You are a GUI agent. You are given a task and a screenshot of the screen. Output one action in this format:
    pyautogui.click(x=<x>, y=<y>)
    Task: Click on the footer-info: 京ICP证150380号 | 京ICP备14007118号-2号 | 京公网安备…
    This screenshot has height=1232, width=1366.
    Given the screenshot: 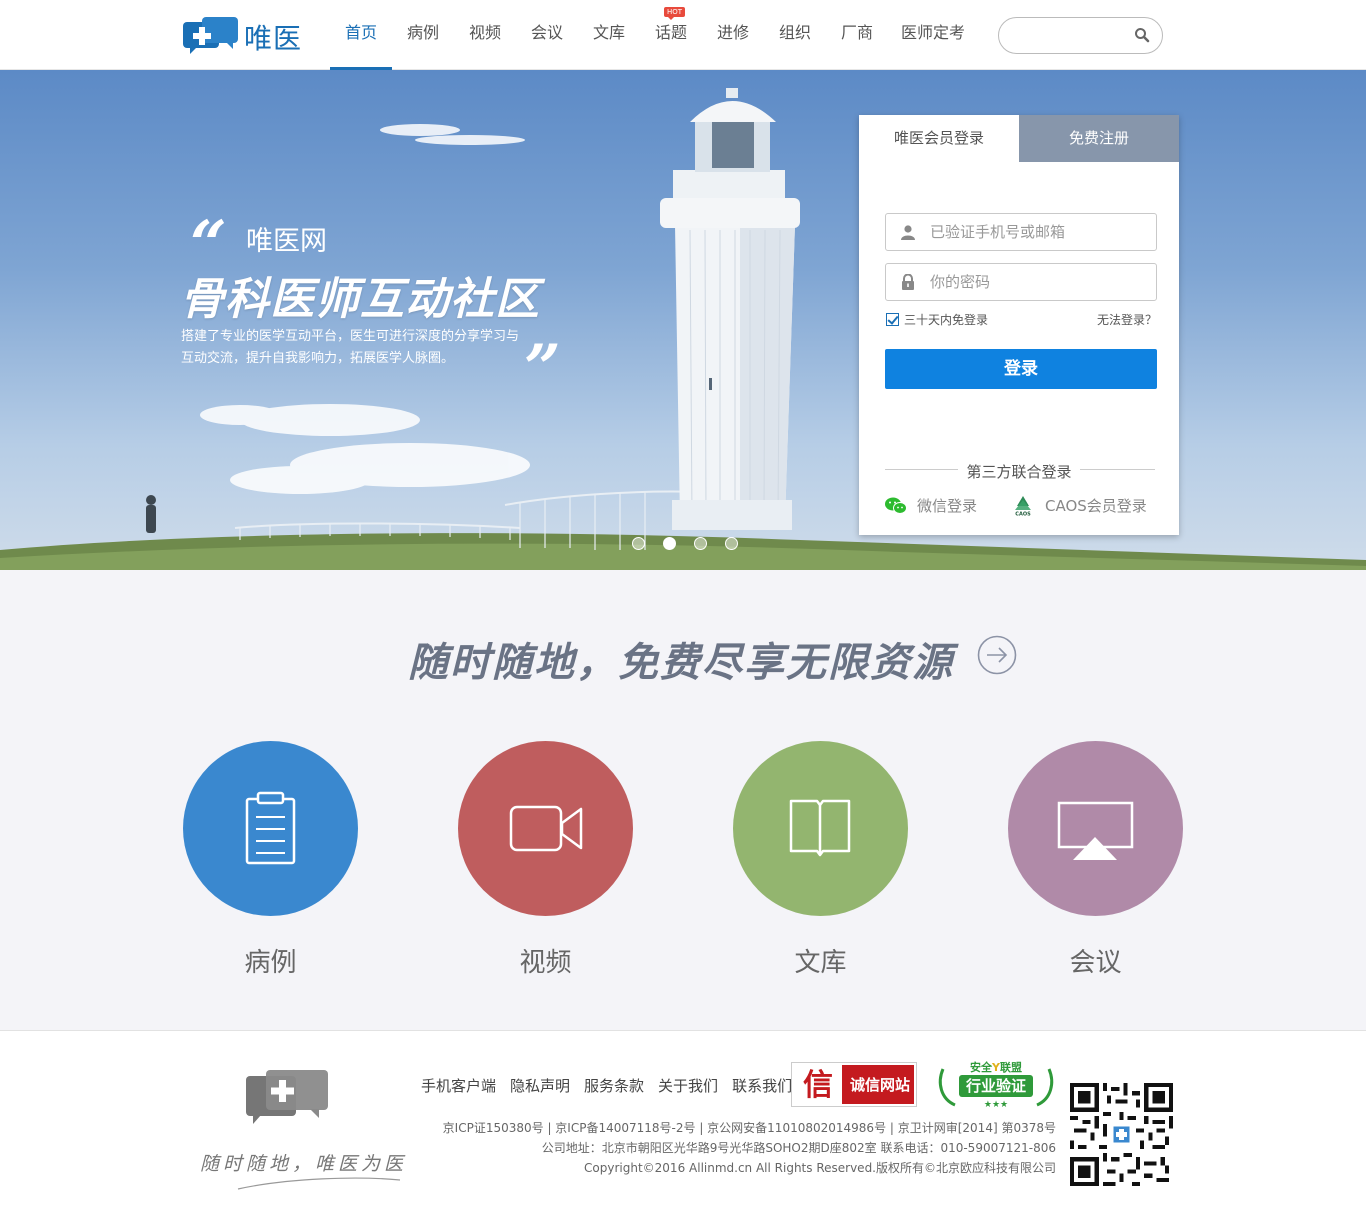 What is the action you would take?
    pyautogui.click(x=749, y=1148)
    